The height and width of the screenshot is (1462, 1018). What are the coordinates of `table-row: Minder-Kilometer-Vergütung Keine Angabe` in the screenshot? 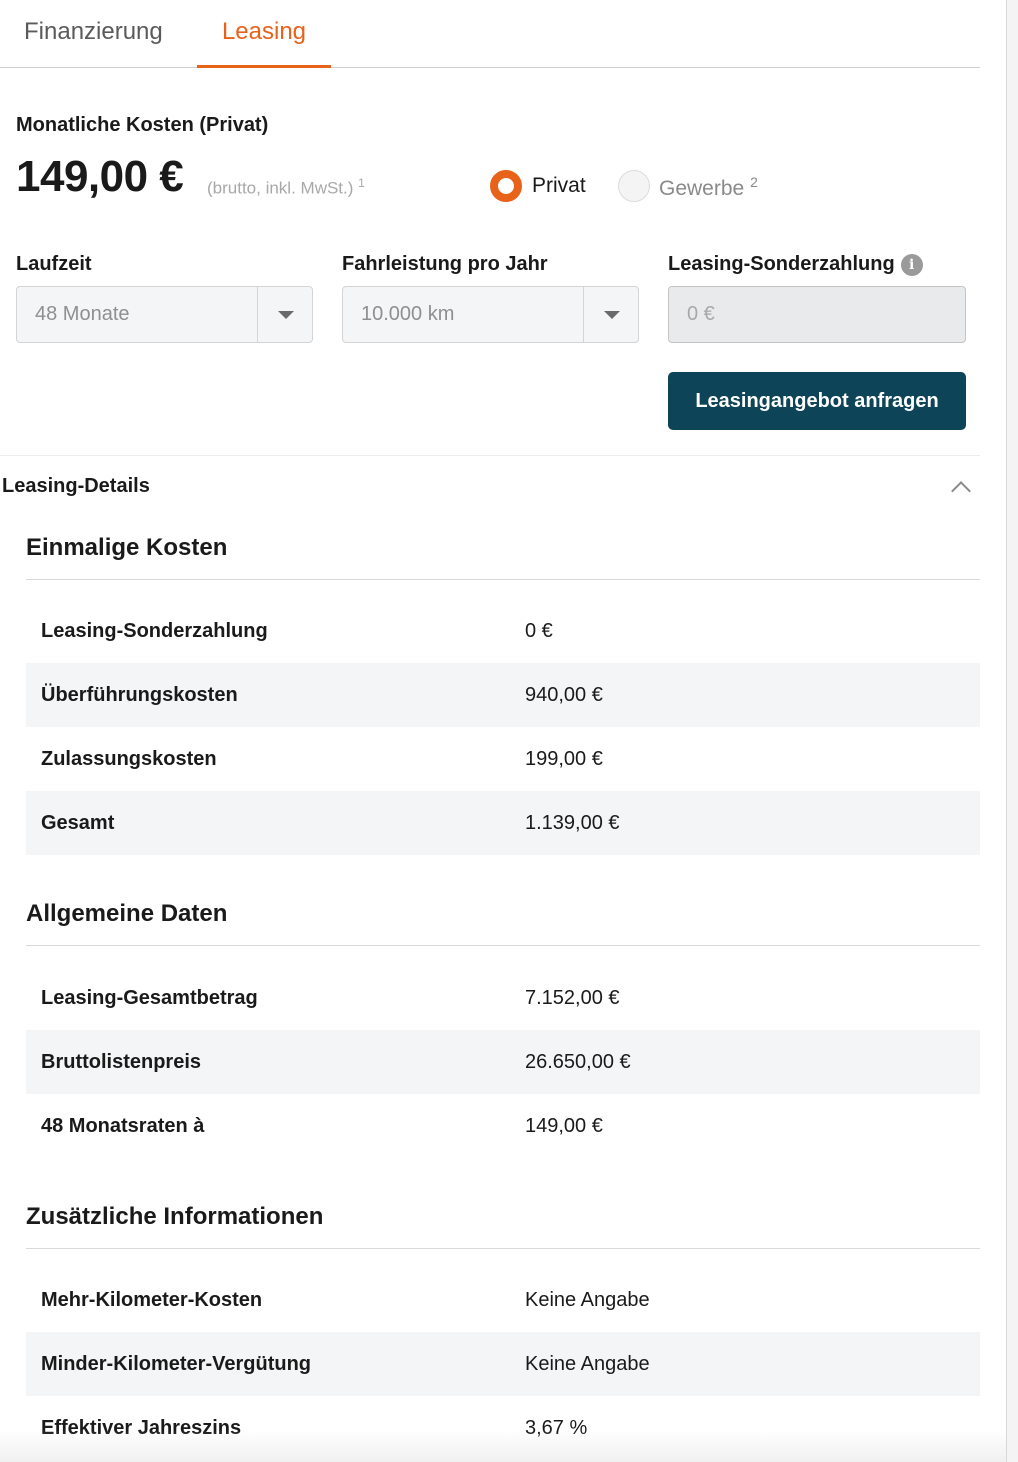 It's located at (503, 1364).